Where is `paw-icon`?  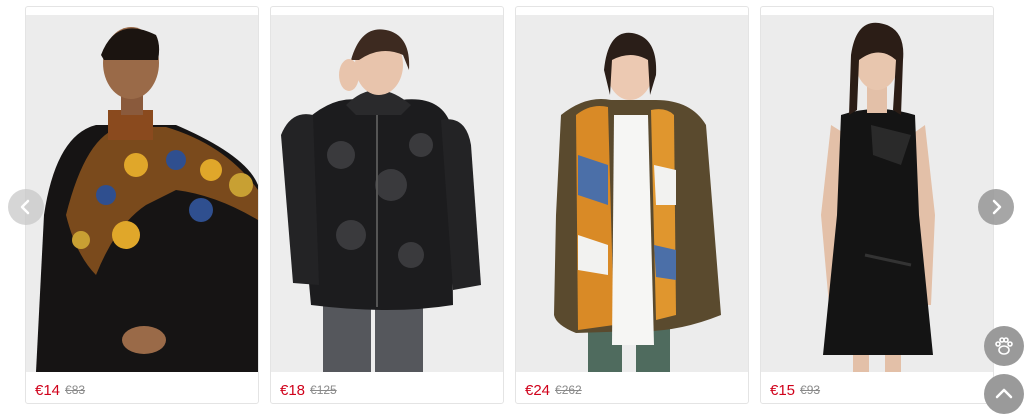
paw-icon is located at coordinates (1004, 346).